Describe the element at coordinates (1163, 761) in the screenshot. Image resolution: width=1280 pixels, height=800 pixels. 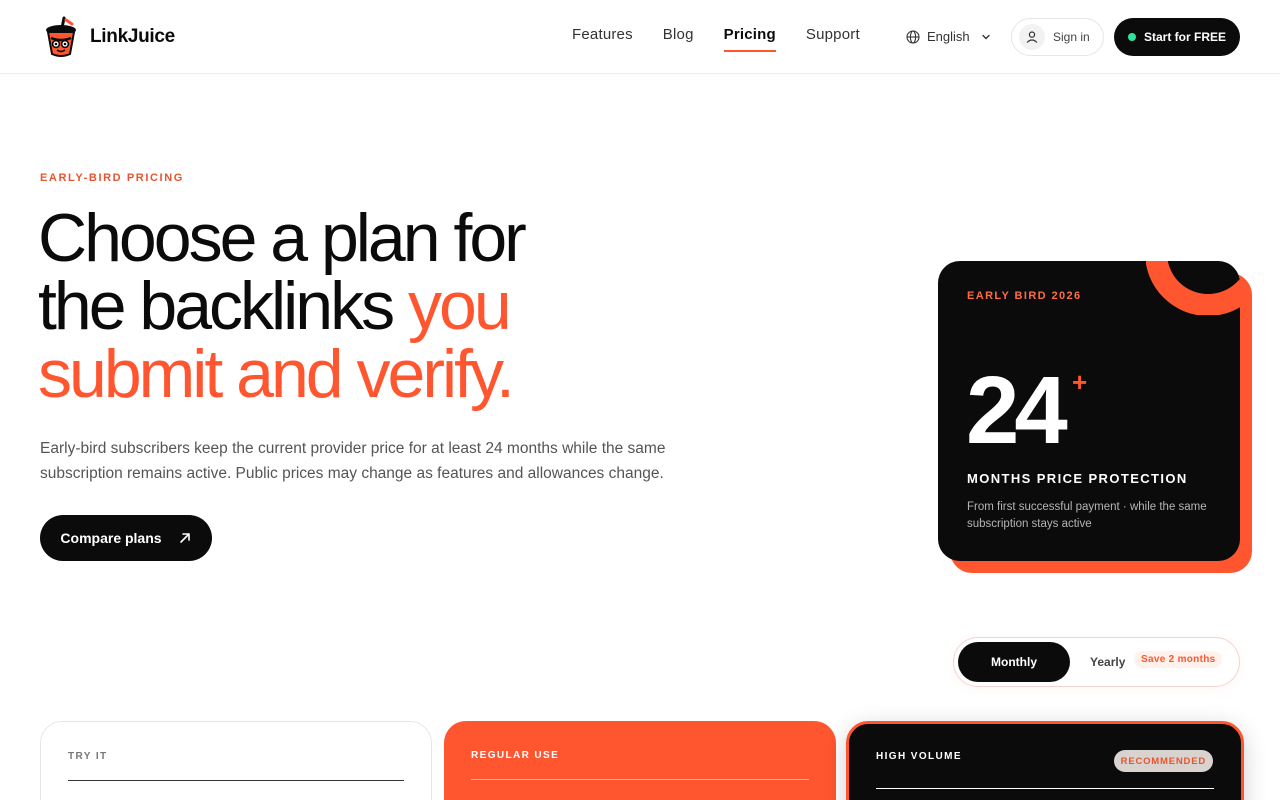
I see `recommended-badge: RECOMMENDED` at that location.